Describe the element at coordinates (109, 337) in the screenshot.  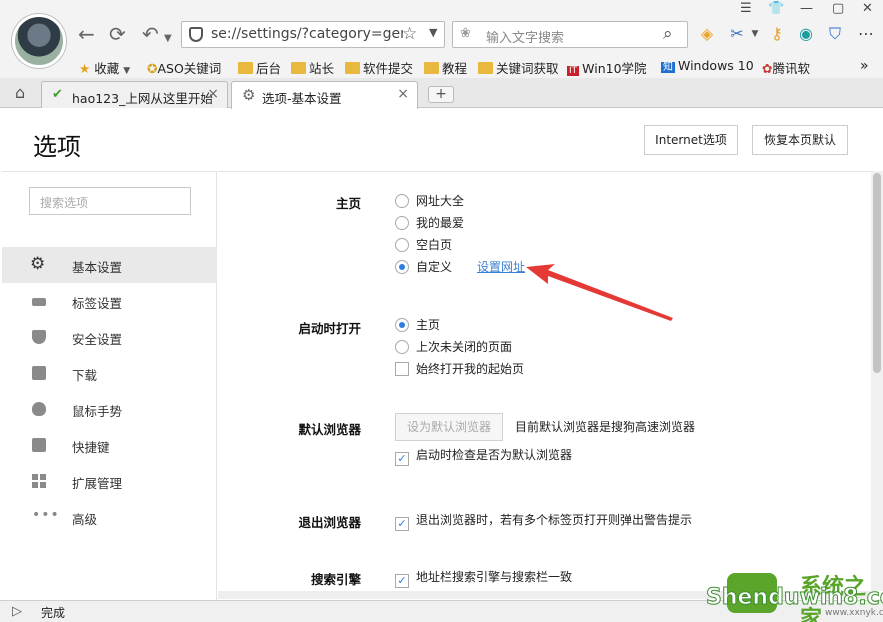
I see `sidebar-item-security: 安全设置` at that location.